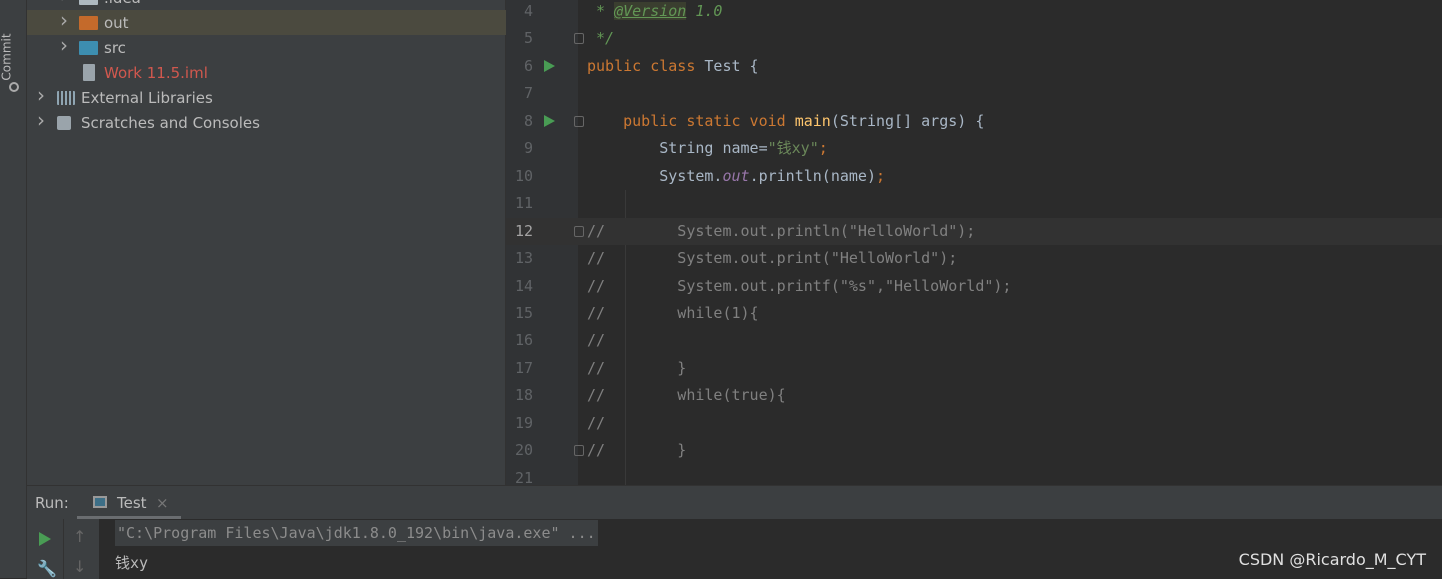  What do you see at coordinates (122, 3) in the screenshot?
I see `tree-item-label: .idea` at bounding box center [122, 3].